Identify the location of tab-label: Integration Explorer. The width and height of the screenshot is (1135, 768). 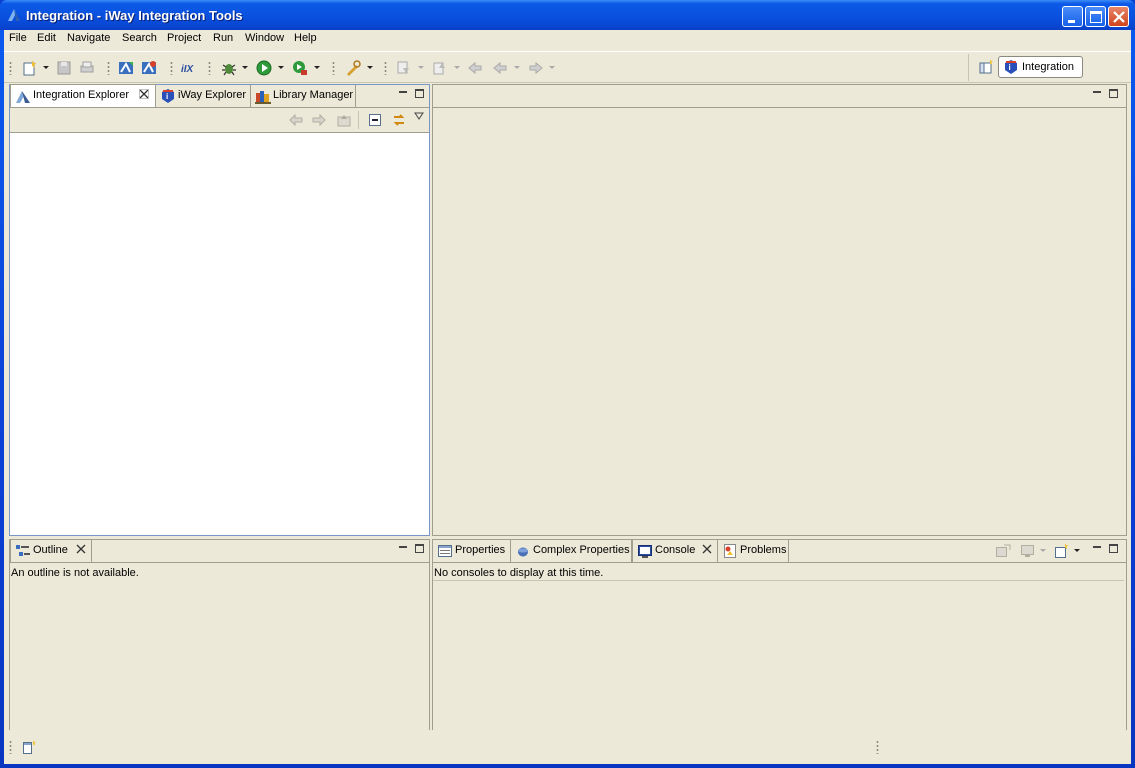
(81, 95).